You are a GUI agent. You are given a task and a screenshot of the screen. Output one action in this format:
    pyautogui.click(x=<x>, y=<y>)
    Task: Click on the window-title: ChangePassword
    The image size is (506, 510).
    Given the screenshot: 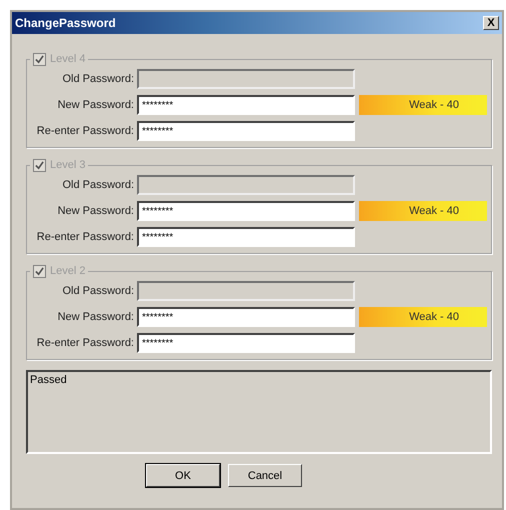 What is the action you would take?
    pyautogui.click(x=65, y=23)
    